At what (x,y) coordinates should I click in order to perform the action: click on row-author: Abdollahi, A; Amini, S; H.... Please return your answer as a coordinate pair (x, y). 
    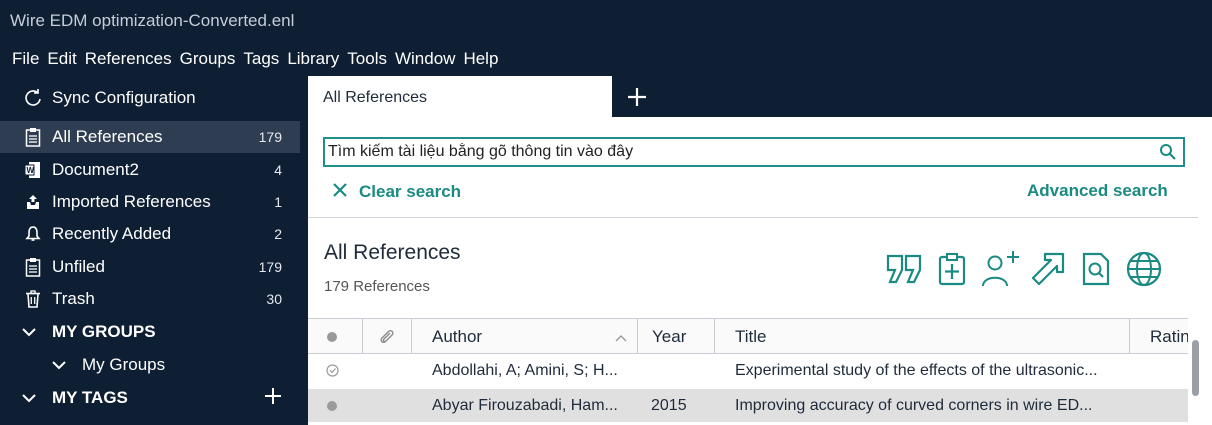
    Looking at the image, I should click on (525, 370).